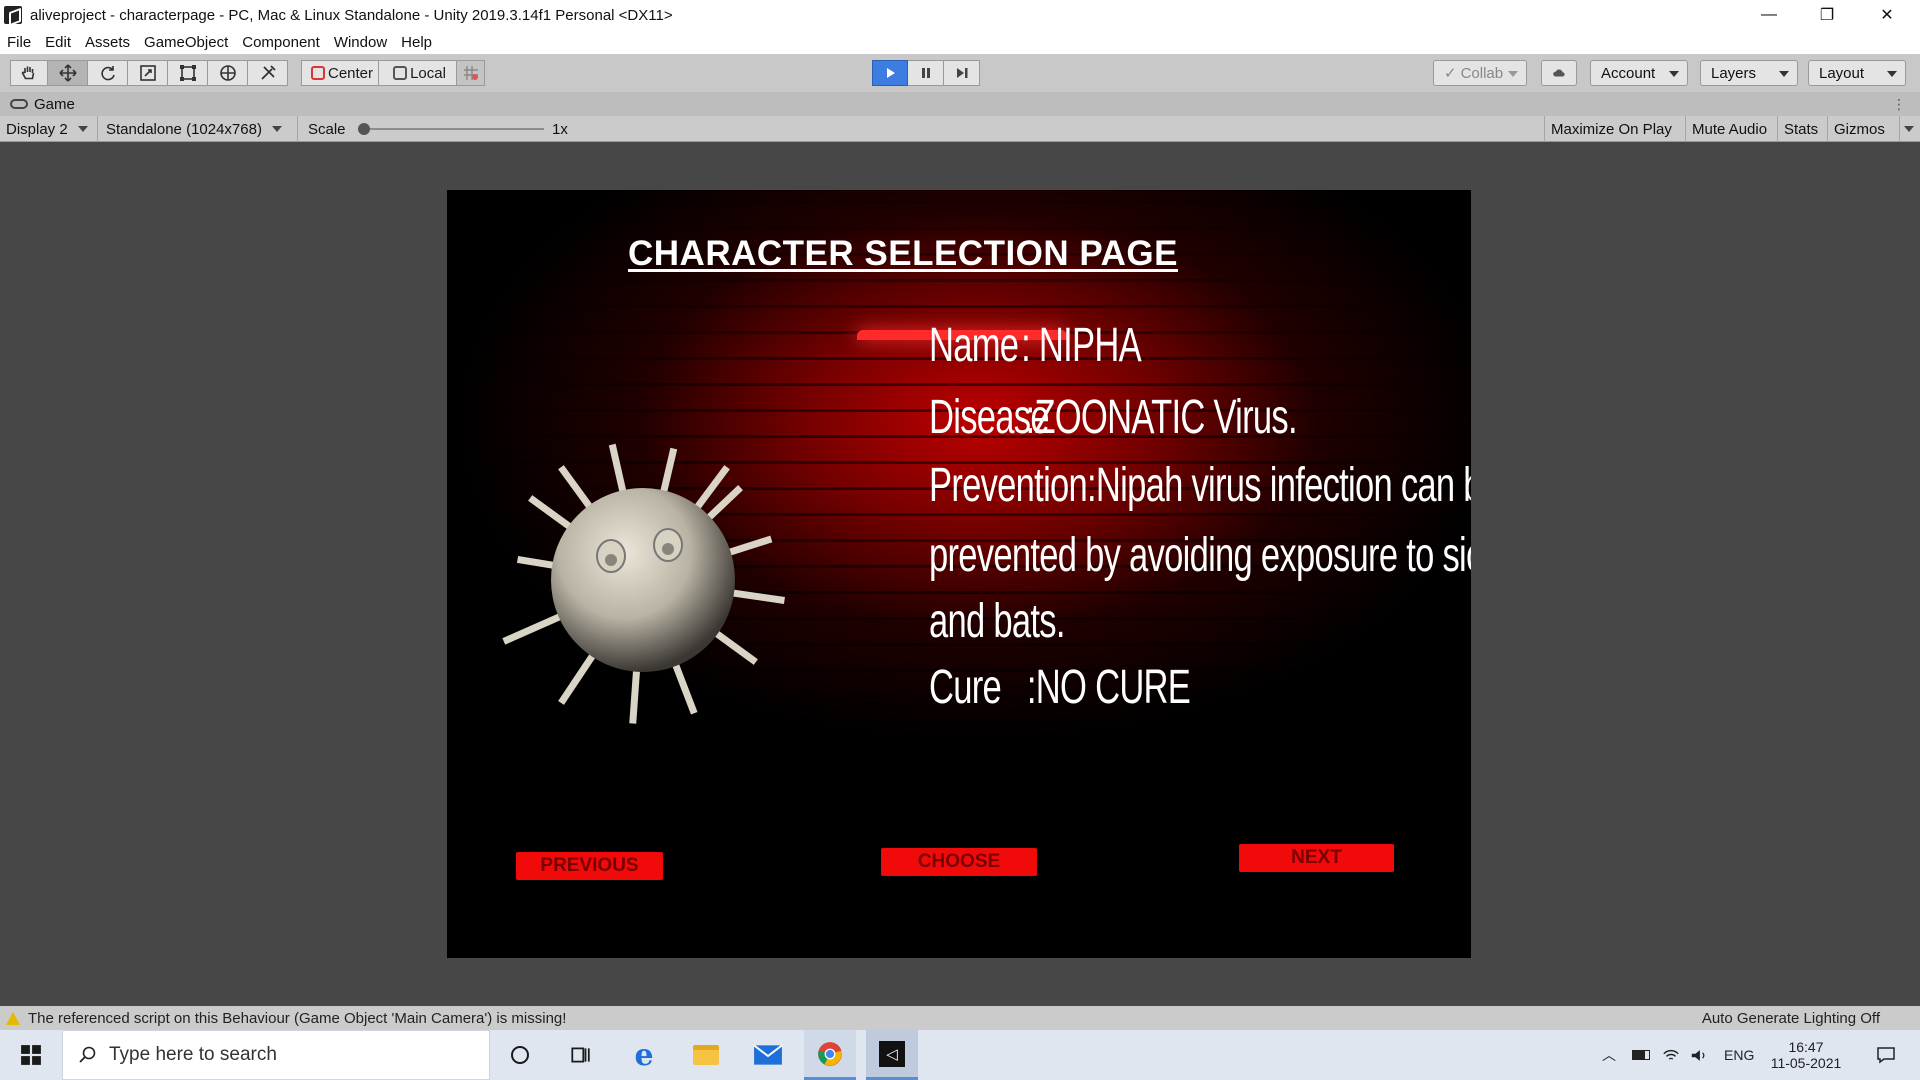 Image resolution: width=1920 pixels, height=1080 pixels. I want to click on choose-button: CHOOSE, so click(959, 862).